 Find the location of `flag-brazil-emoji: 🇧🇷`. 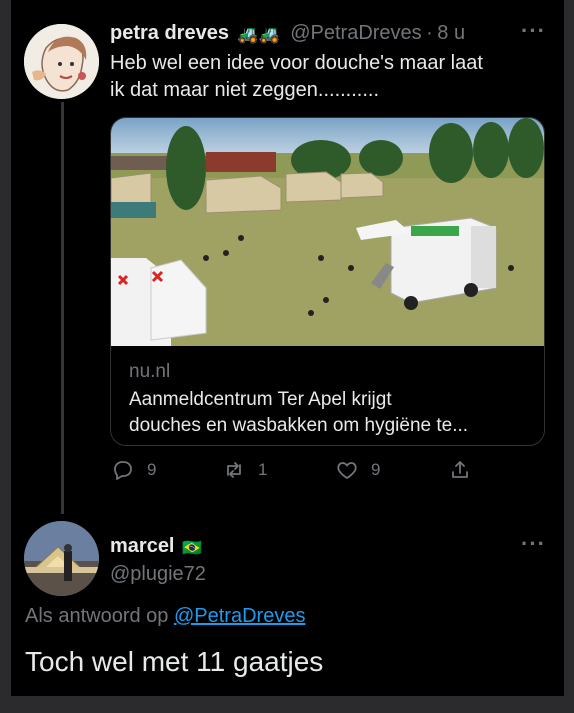

flag-brazil-emoji: 🇧🇷 is located at coordinates (191, 548).